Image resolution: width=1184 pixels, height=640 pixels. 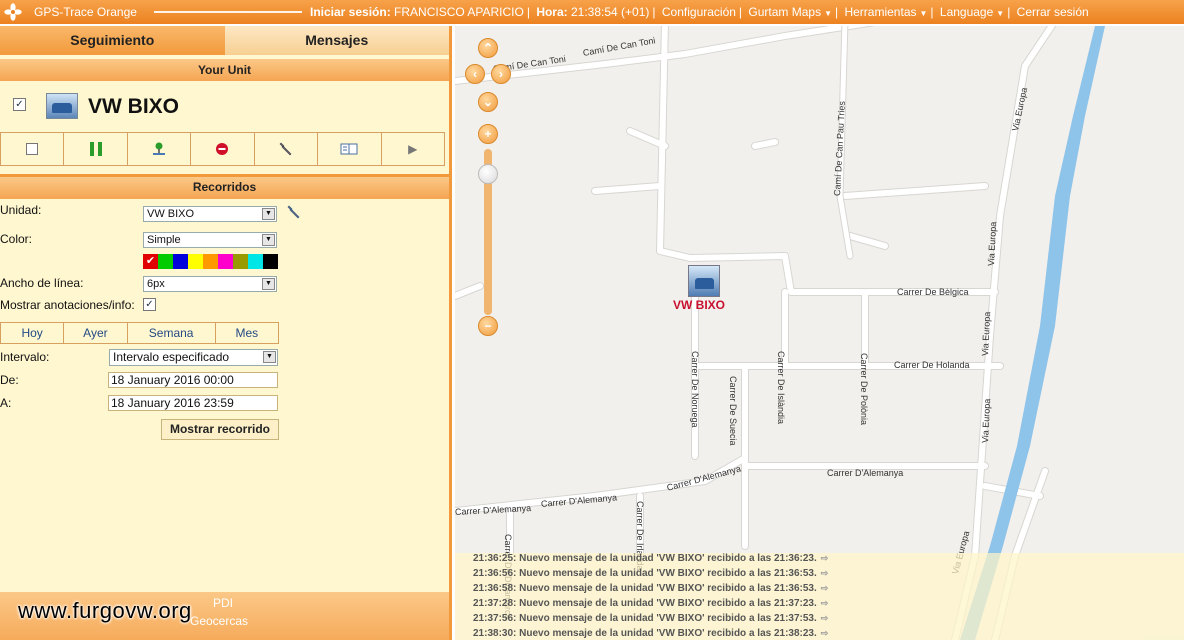 I want to click on user-name: FRANCISCO APARICIO, so click(x=459, y=12).